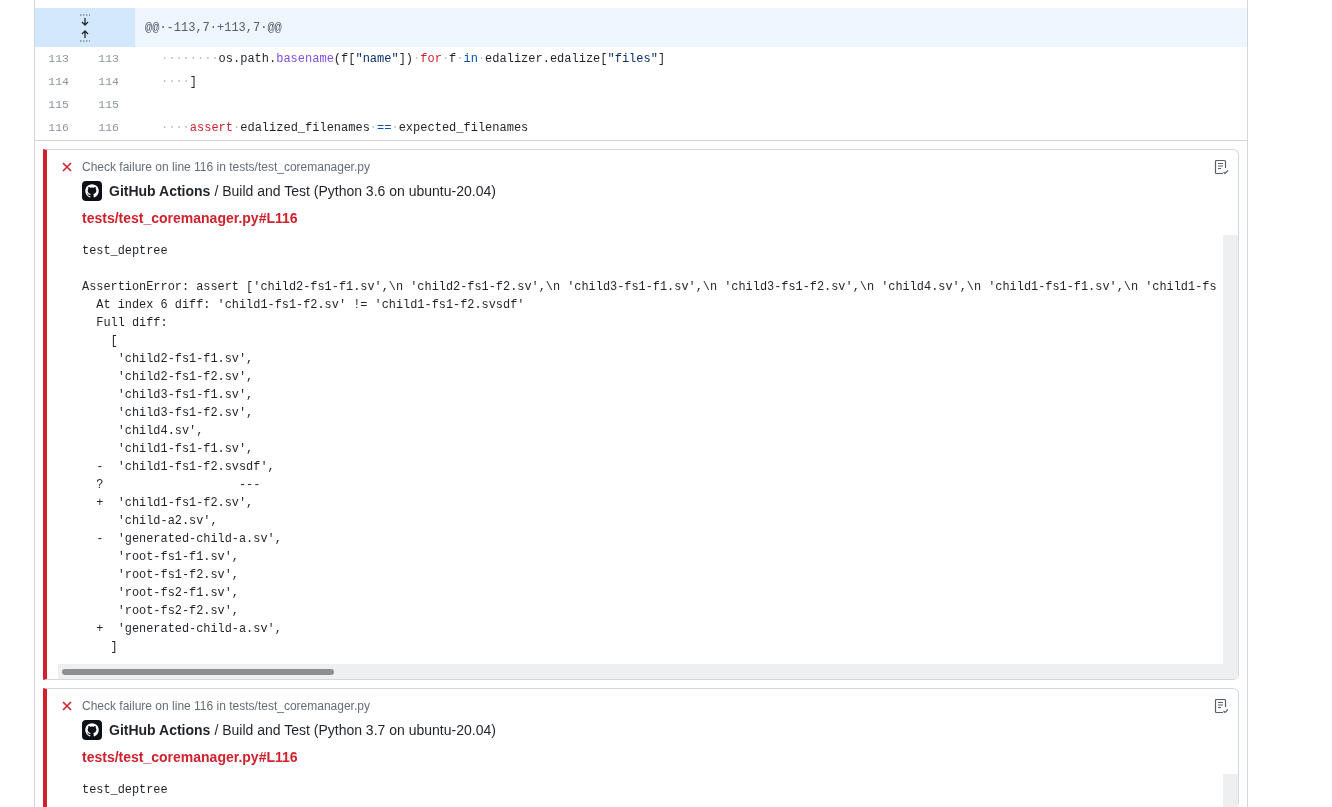  What do you see at coordinates (185, 377) in the screenshot?
I see `log-line: 'child2-fs1-f2.sv',` at bounding box center [185, 377].